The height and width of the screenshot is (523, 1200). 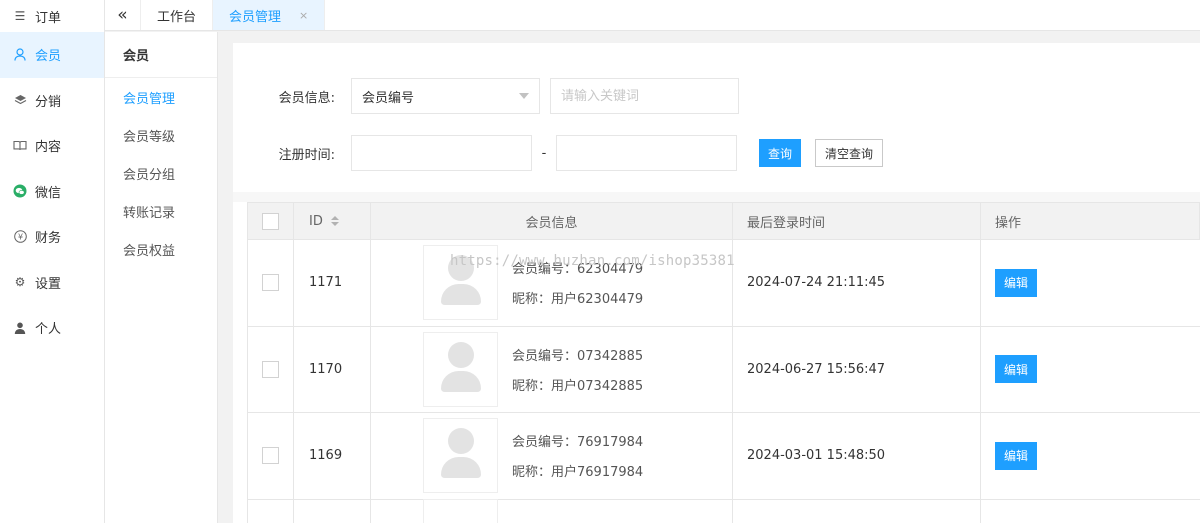 I want to click on nav-item-label: 财务, so click(x=48, y=239).